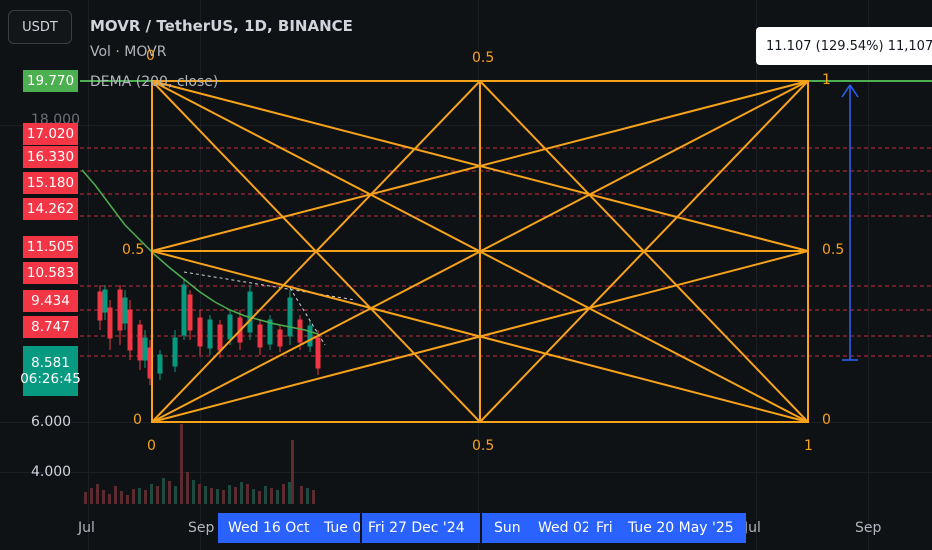  Describe the element at coordinates (151, 446) in the screenshot. I see `gann-label-bottom-left: 0` at that location.